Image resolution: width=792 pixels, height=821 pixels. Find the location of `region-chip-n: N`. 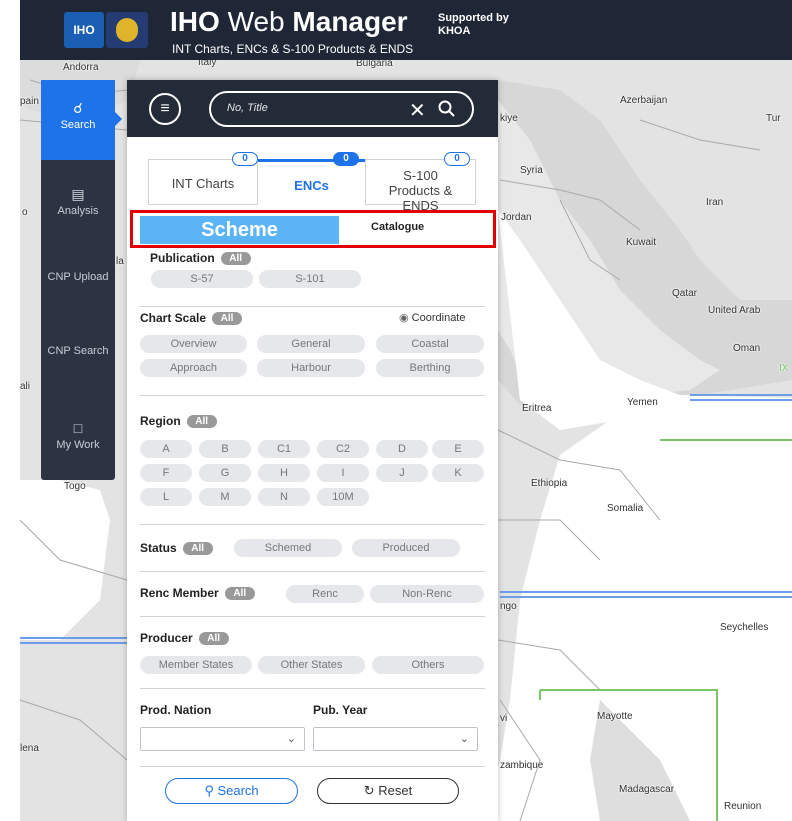

region-chip-n: N is located at coordinates (284, 497).